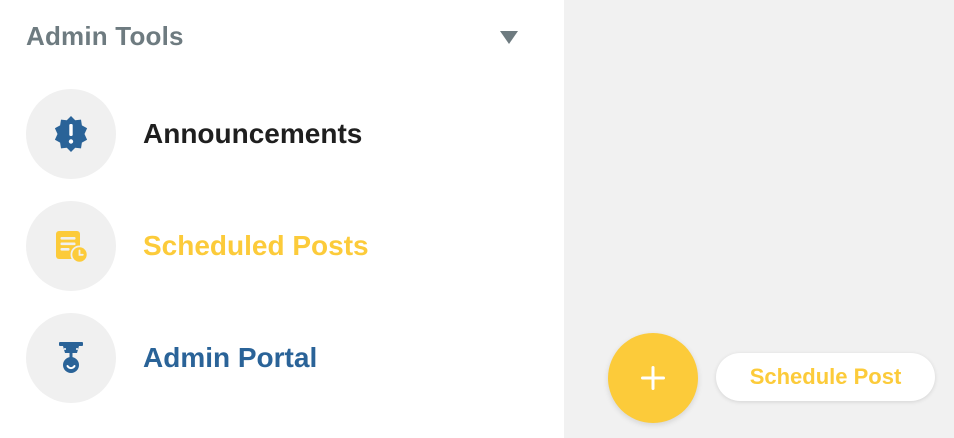 This screenshot has height=438, width=954. Describe the element at coordinates (71, 246) in the screenshot. I see `scheduled-post-icon` at that location.